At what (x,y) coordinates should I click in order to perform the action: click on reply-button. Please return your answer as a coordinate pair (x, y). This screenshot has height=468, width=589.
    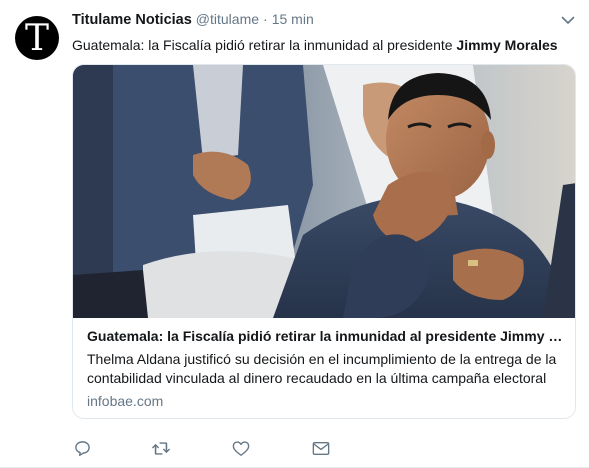
    Looking at the image, I should click on (82, 448).